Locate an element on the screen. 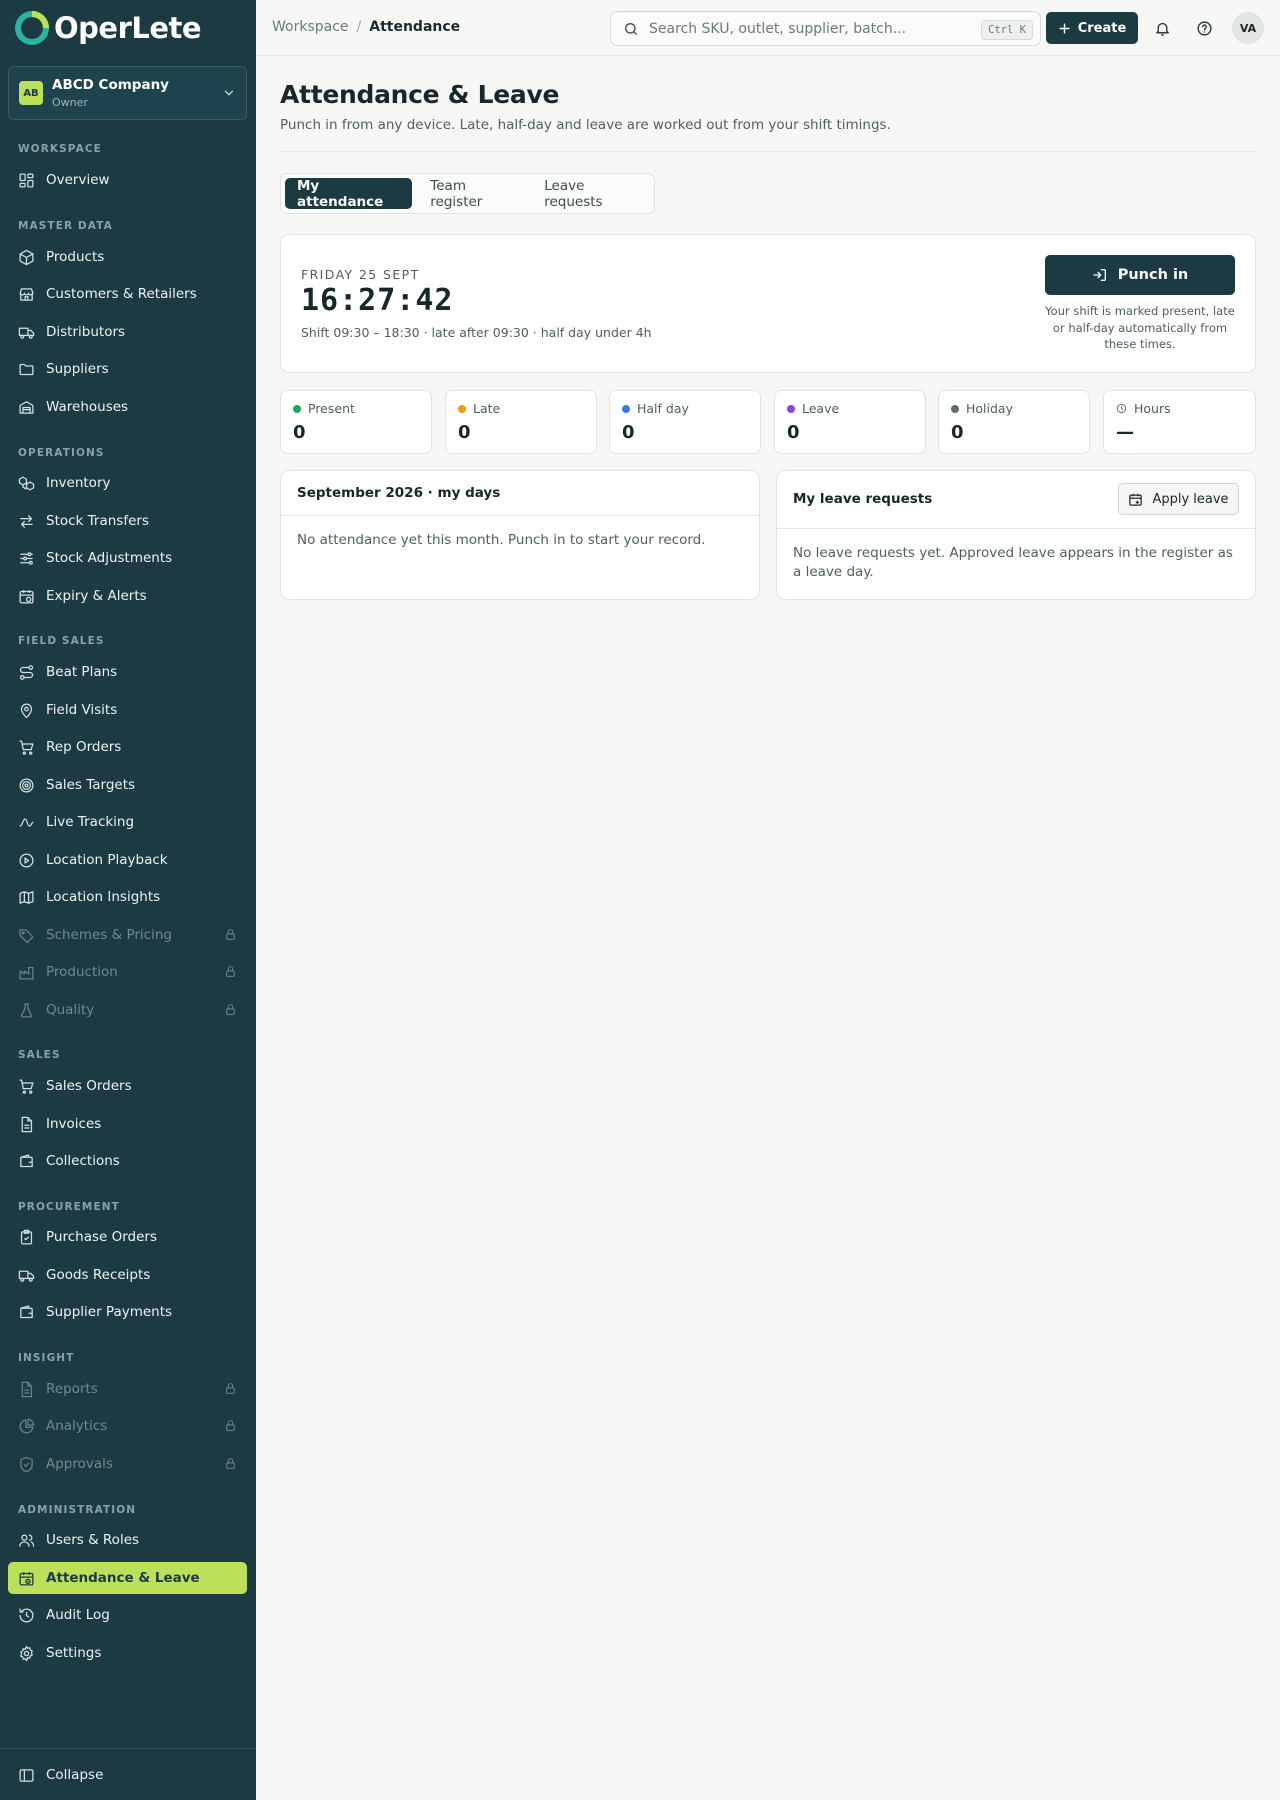 Image resolution: width=1280 pixels, height=1800 pixels. tab-my-attendance: My attendance is located at coordinates (349, 194).